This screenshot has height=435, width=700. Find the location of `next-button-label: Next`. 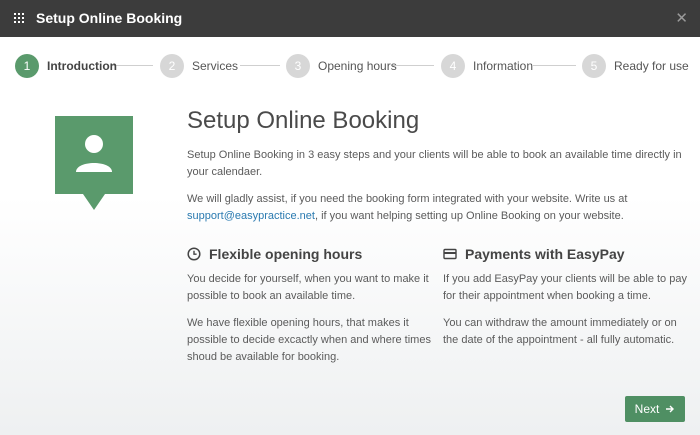

next-button-label: Next is located at coordinates (647, 409).